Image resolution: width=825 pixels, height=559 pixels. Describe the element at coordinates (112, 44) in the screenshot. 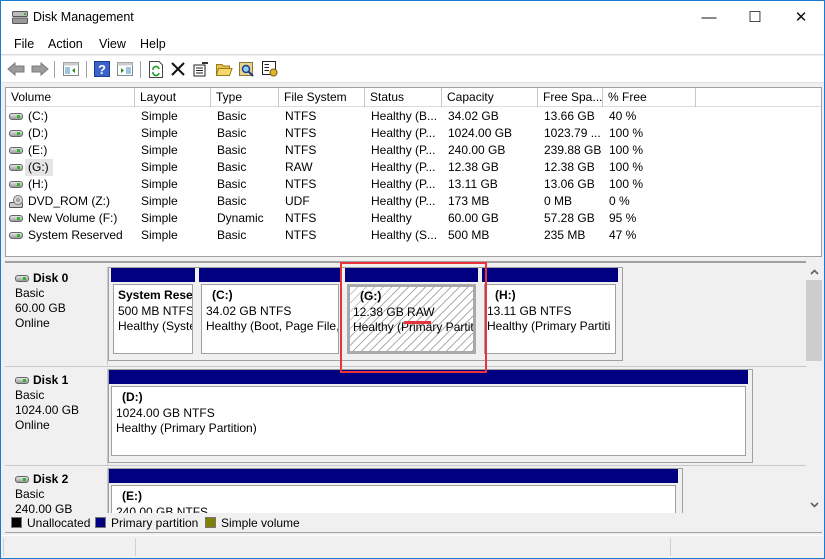

I see `menu-view: View` at that location.